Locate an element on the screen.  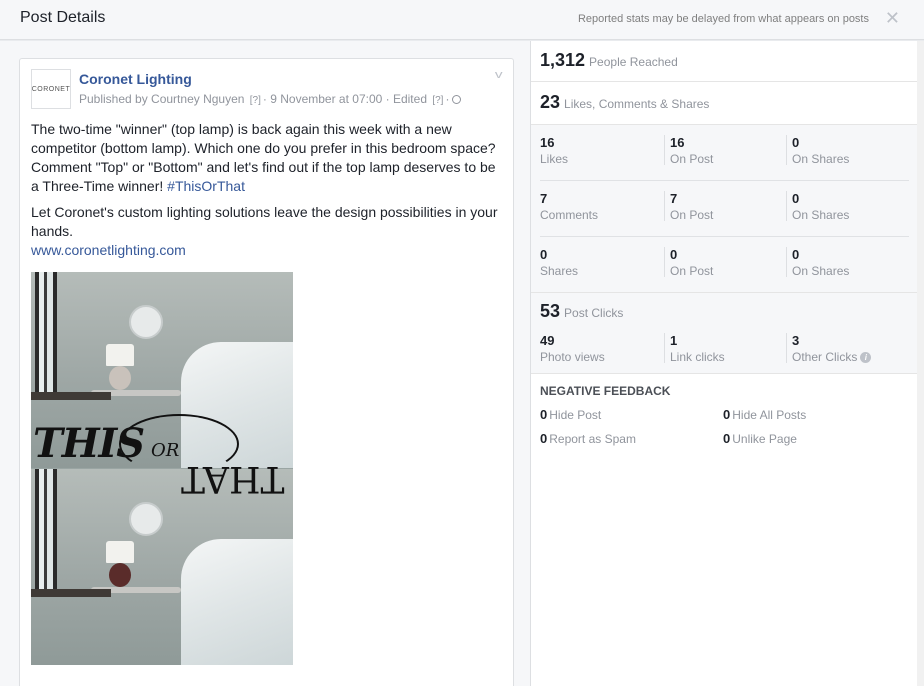
stat-label: Other Clicks i is located at coordinates (848, 357).